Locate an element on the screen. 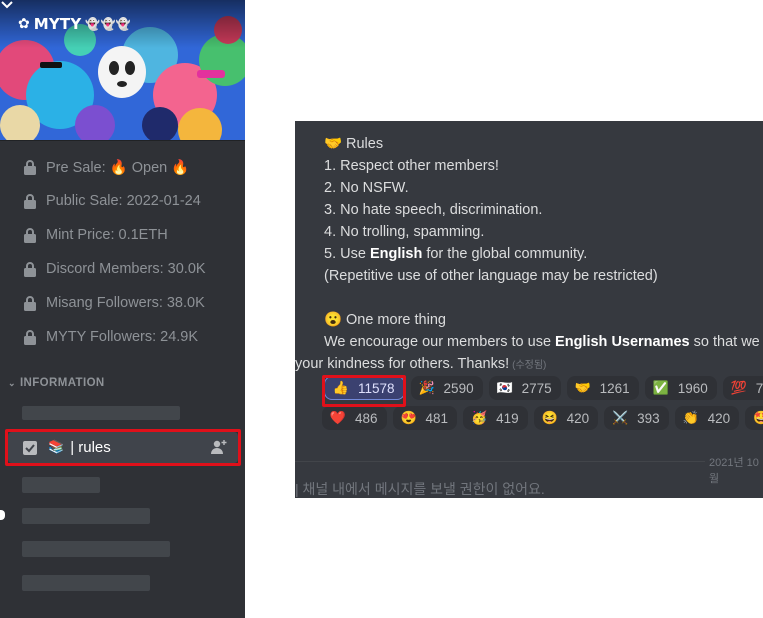  party-popper-icon: 🎉 is located at coordinates (426, 387).